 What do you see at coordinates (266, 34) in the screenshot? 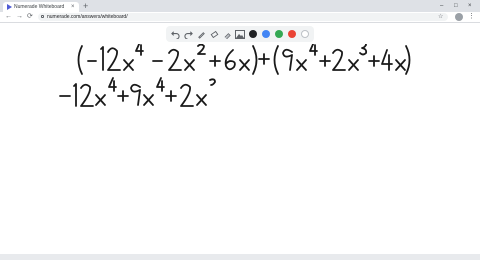
I see `color-blue-swatch` at bounding box center [266, 34].